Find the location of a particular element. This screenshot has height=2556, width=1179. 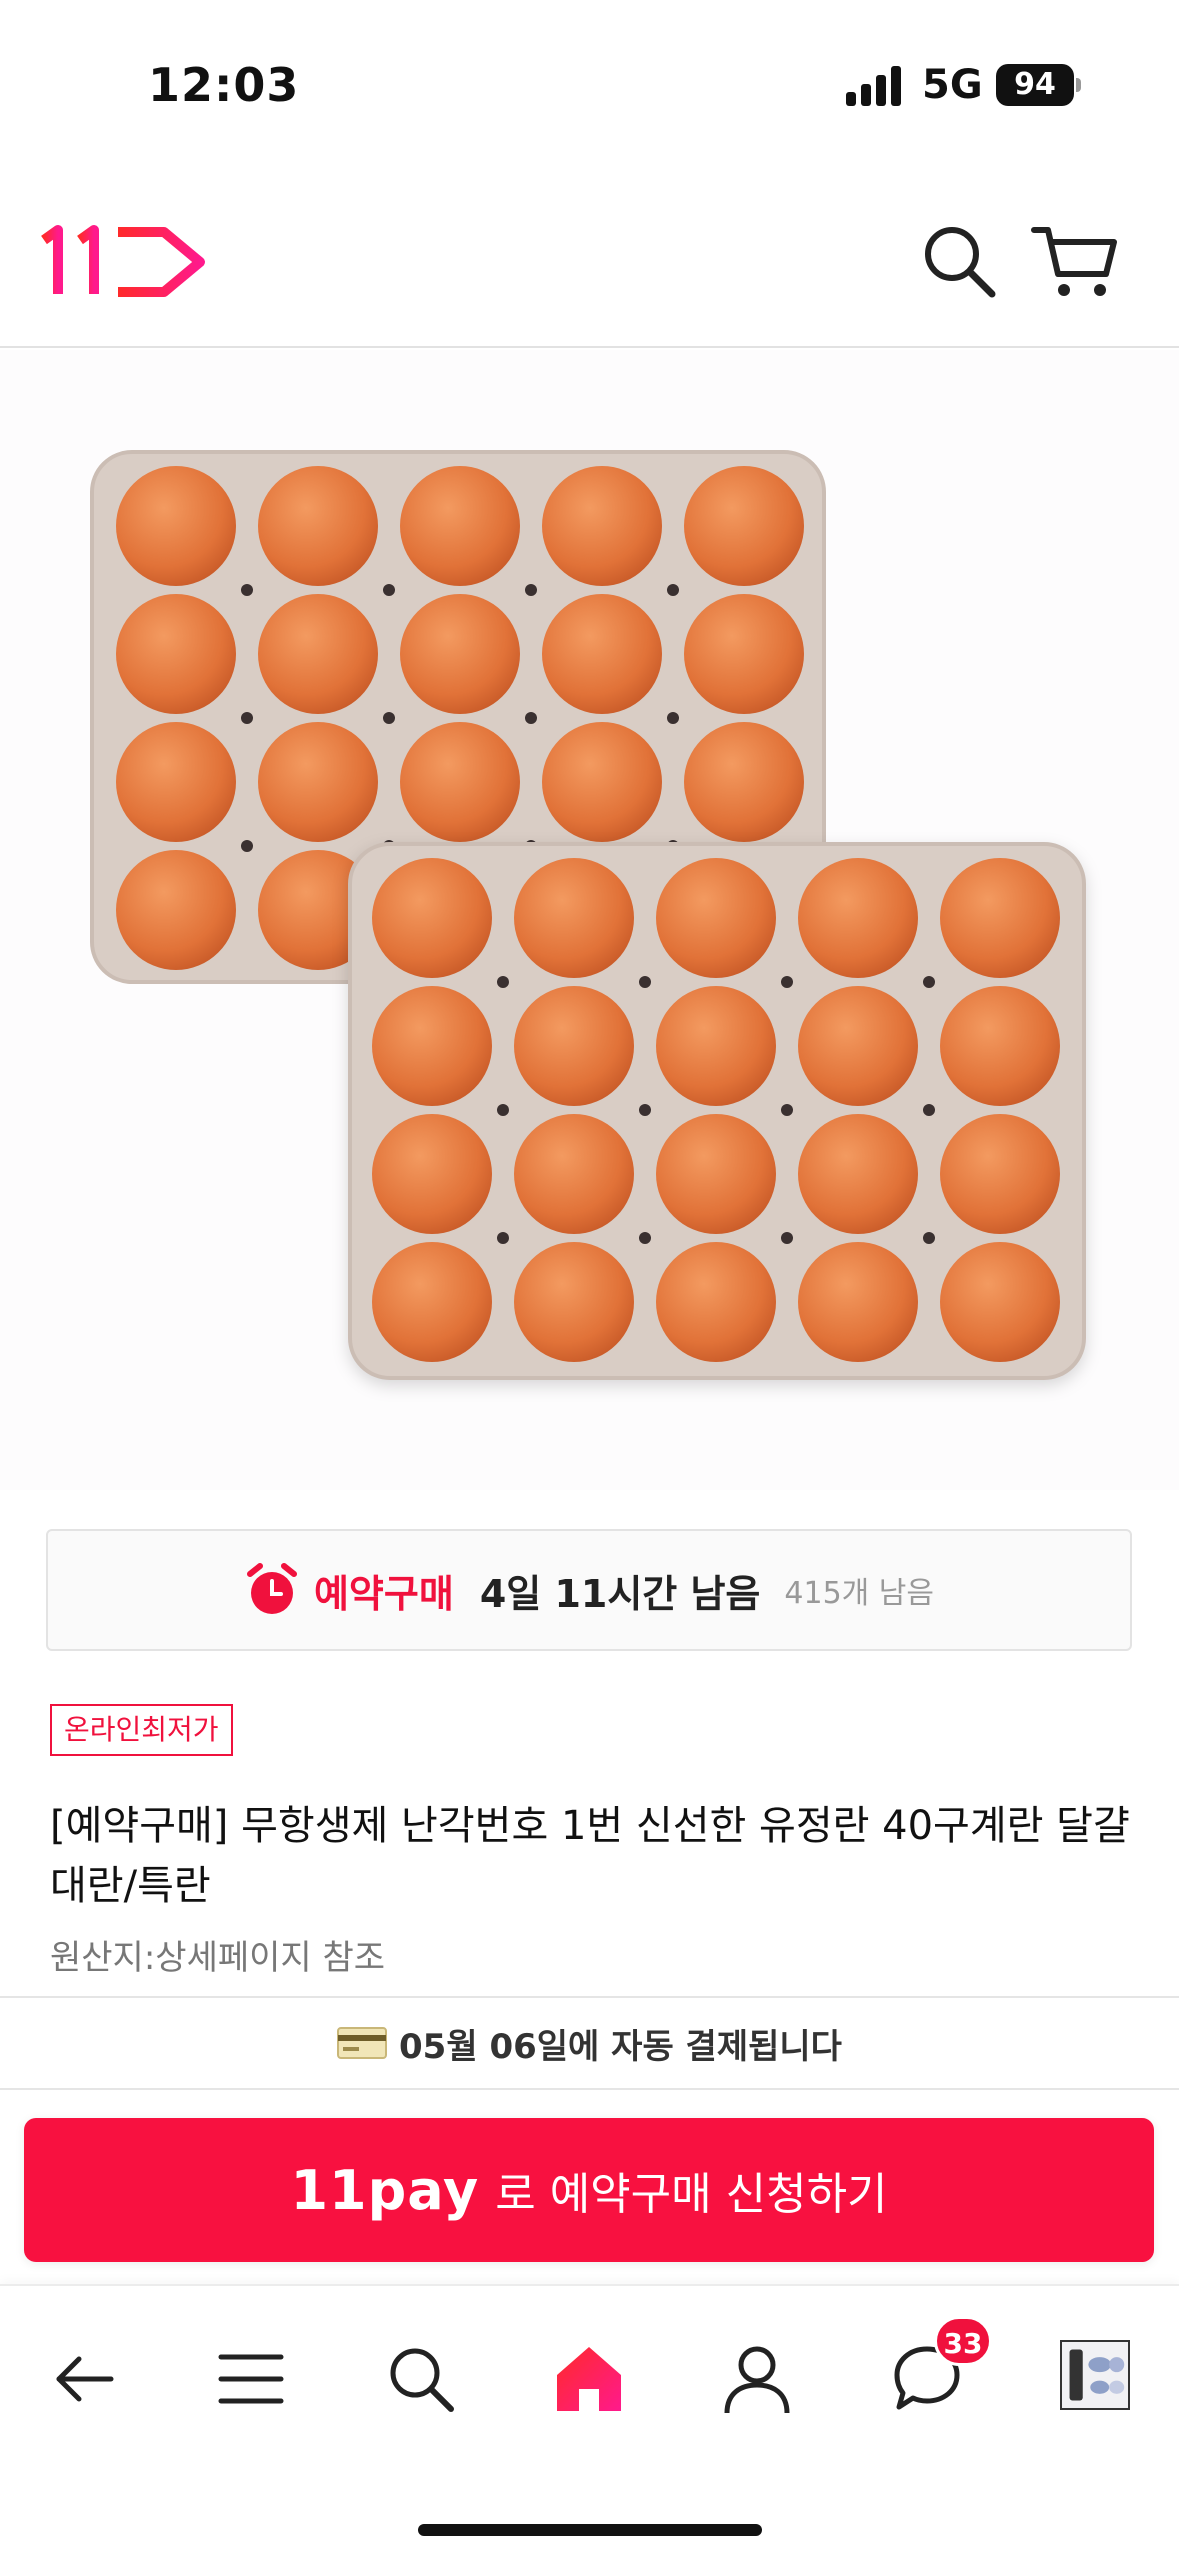

autopay-notice: 05월 06일에 자동 결제됩니다 is located at coordinates (589, 2043).